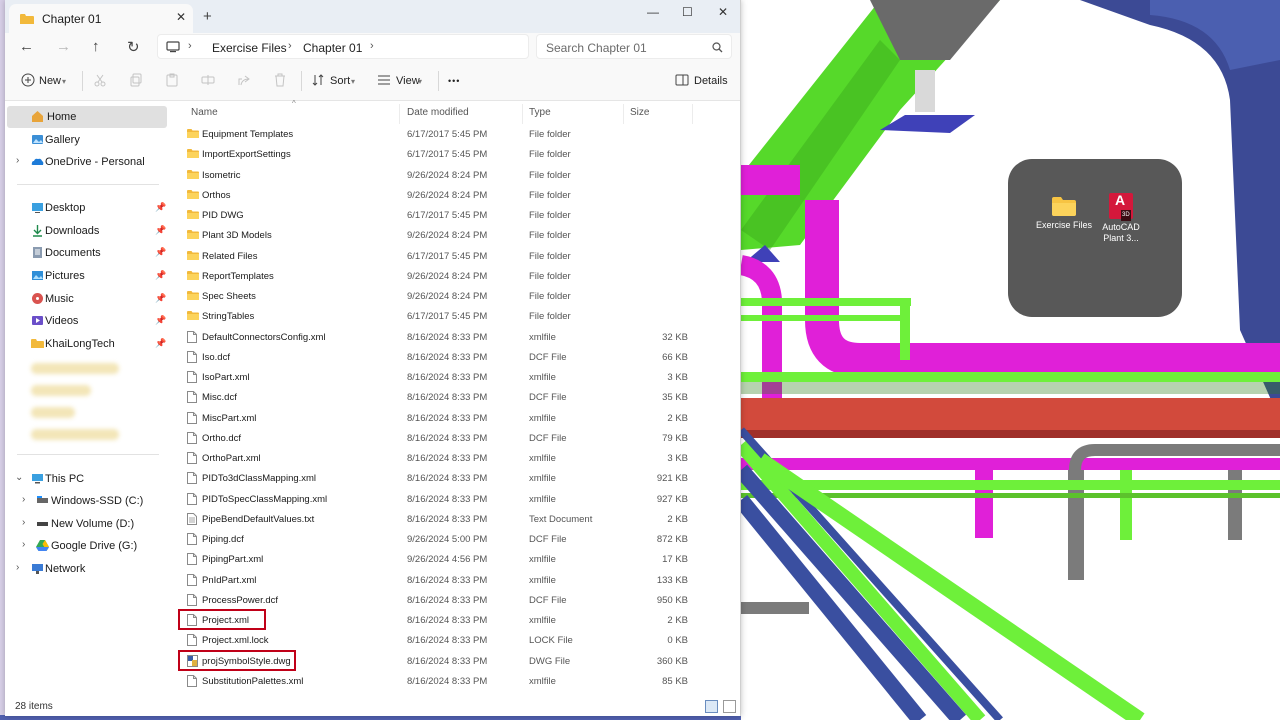 The height and width of the screenshot is (720, 1280). Describe the element at coordinates (453, 438) in the screenshot. I see `table-row: Ortho.dcf 8/16/2024 8:33 PM DCF File 79 KB` at that location.